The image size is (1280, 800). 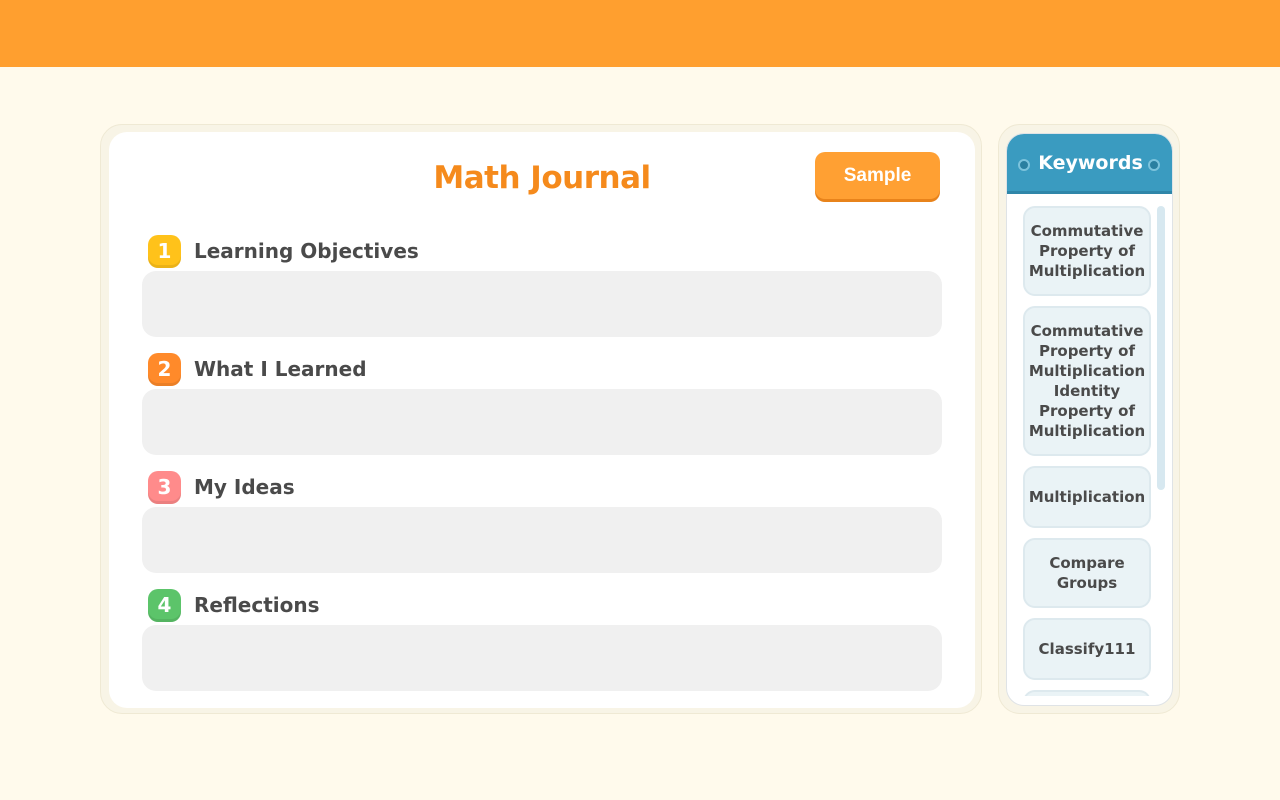 I want to click on section-my-ideas: 3 My Ideas, so click(x=221, y=487).